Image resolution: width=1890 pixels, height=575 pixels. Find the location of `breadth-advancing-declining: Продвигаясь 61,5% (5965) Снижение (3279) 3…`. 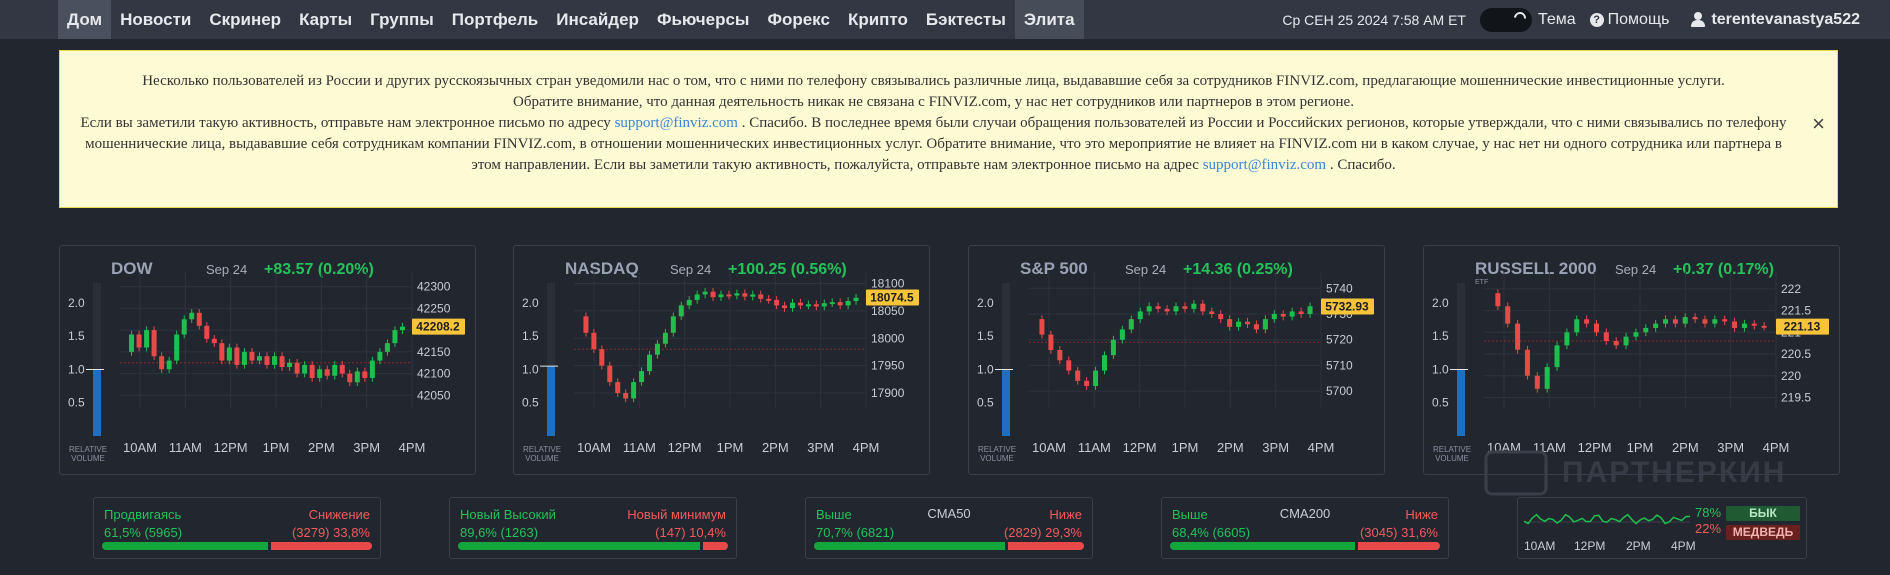

breadth-advancing-declining: Продвигаясь 61,5% (5965) Снижение (3279) 3… is located at coordinates (237, 528).